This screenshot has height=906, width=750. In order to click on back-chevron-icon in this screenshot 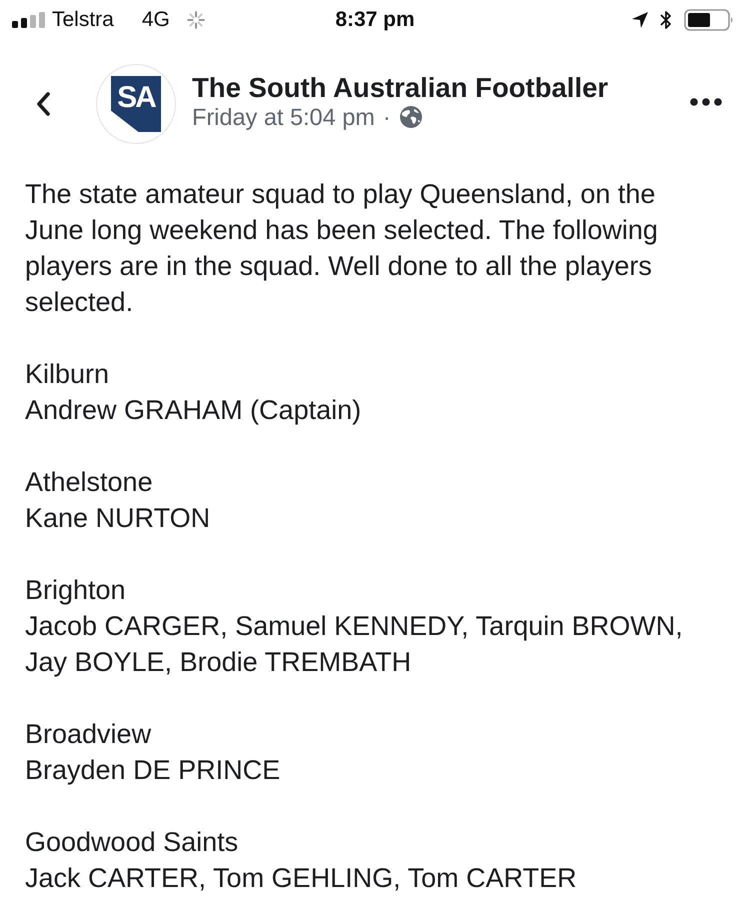, I will do `click(43, 104)`.